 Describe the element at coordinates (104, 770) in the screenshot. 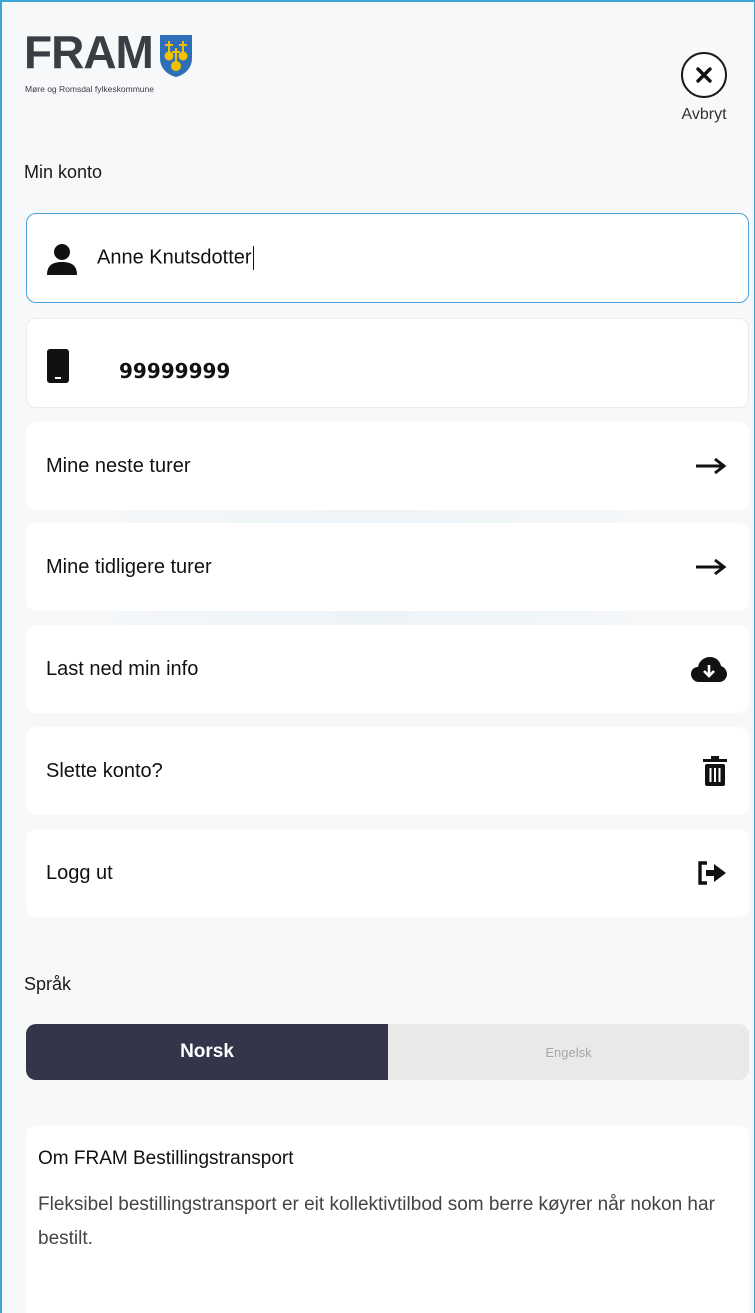

I see `menu-item-label: Slette konto?` at that location.